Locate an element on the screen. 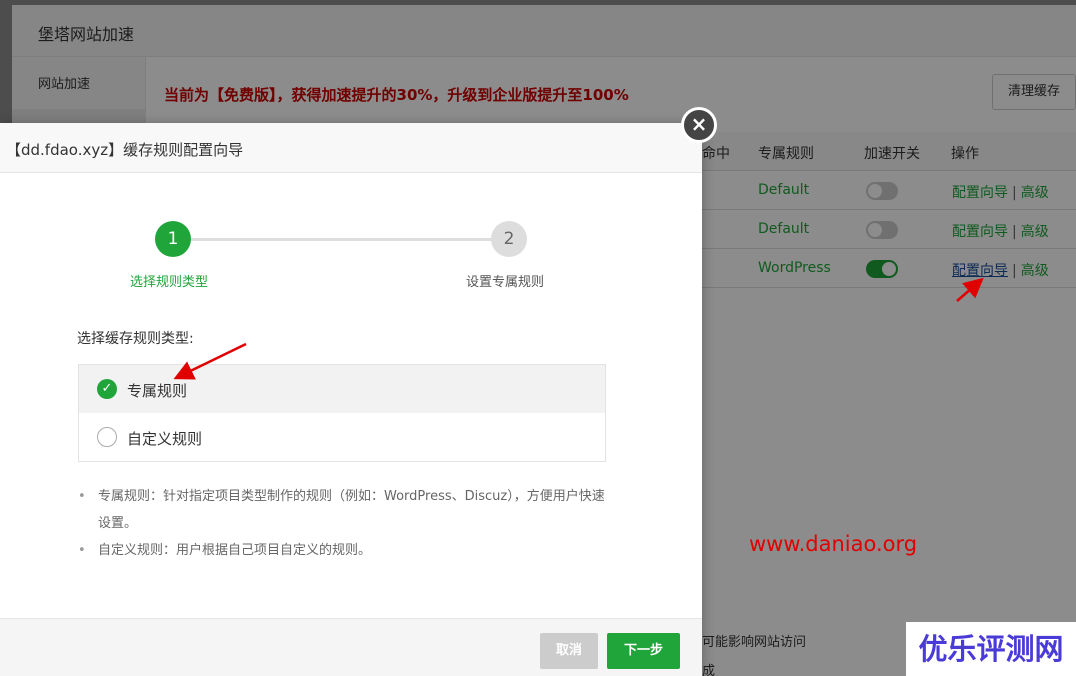  dialog-header: 【dd.fdao.xyz】缓存规则配置向导 is located at coordinates (351, 148).